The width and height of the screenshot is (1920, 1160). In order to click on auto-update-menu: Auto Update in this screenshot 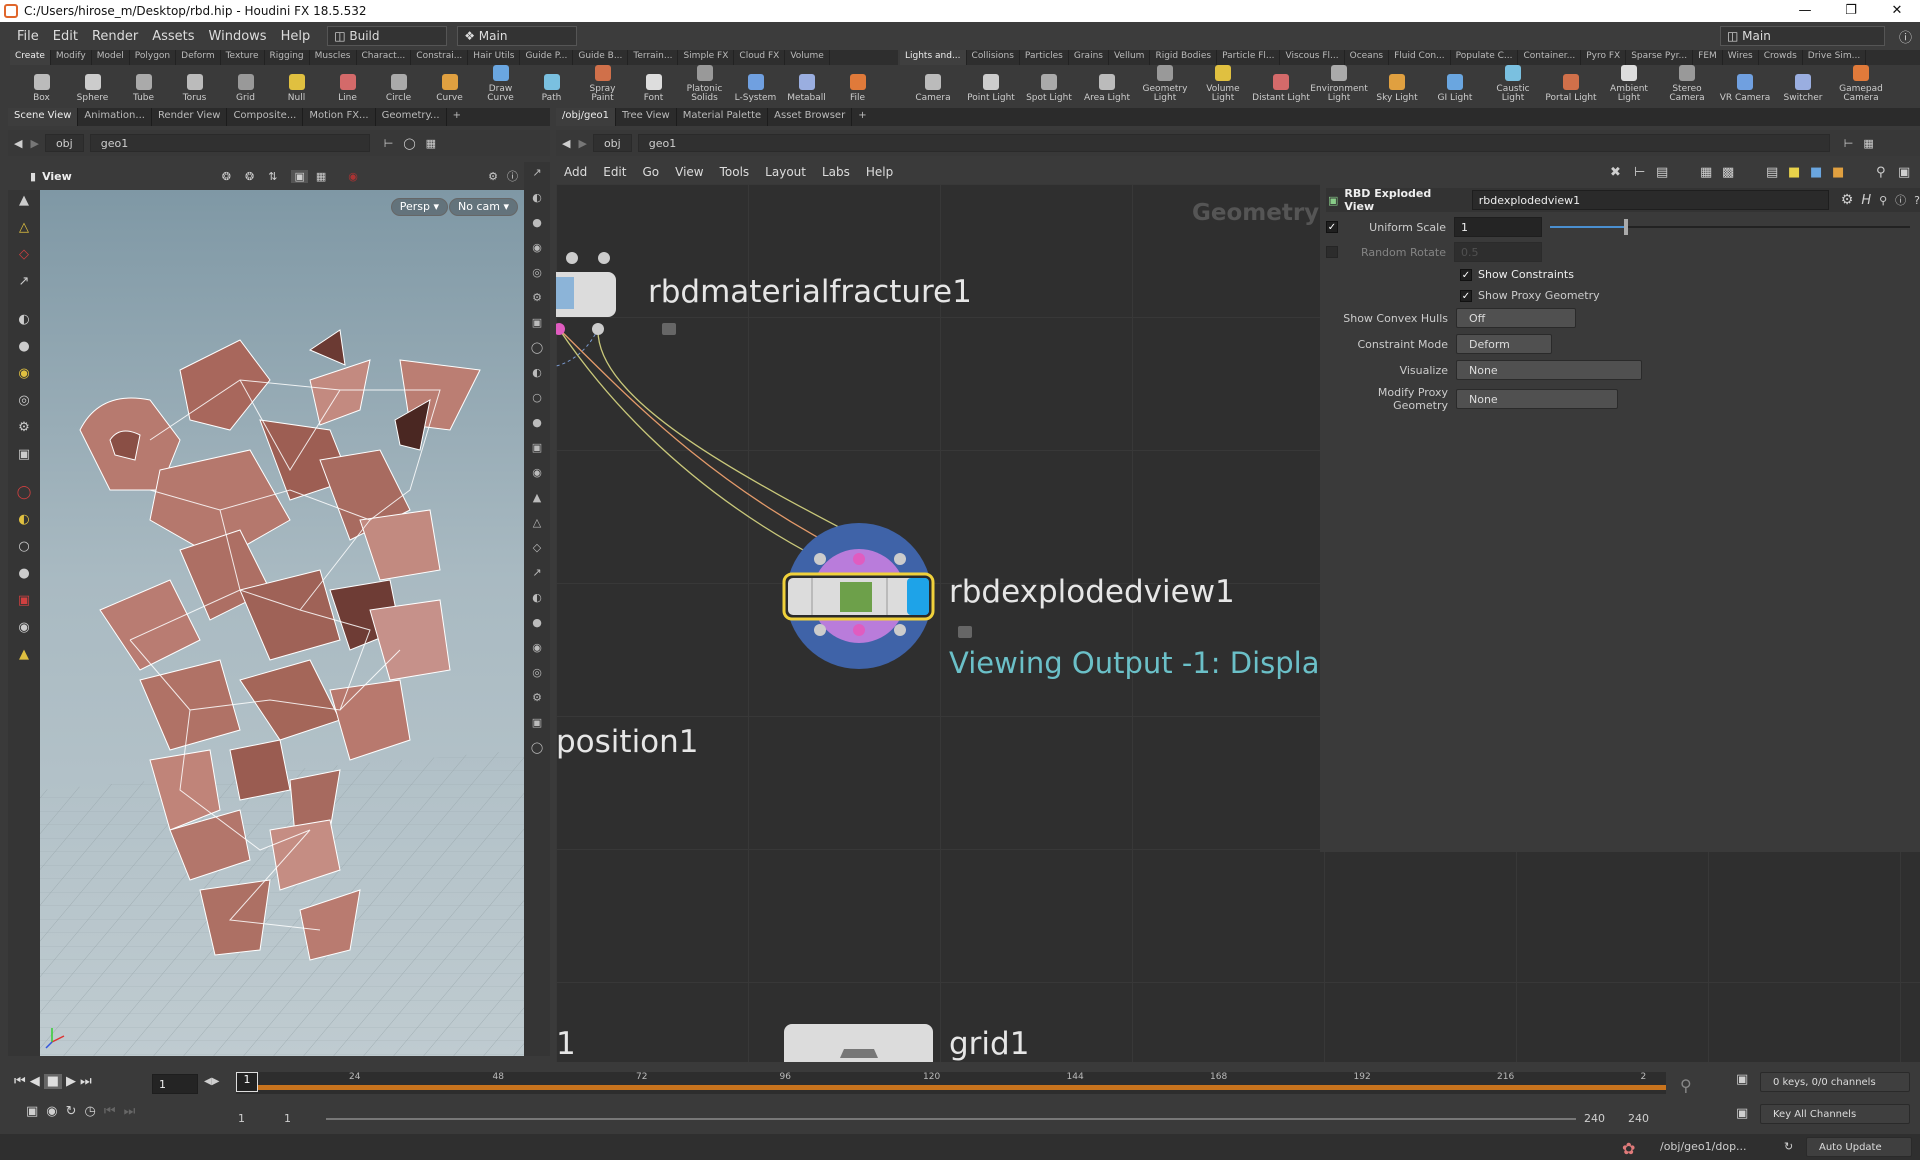, I will do `click(1859, 1147)`.